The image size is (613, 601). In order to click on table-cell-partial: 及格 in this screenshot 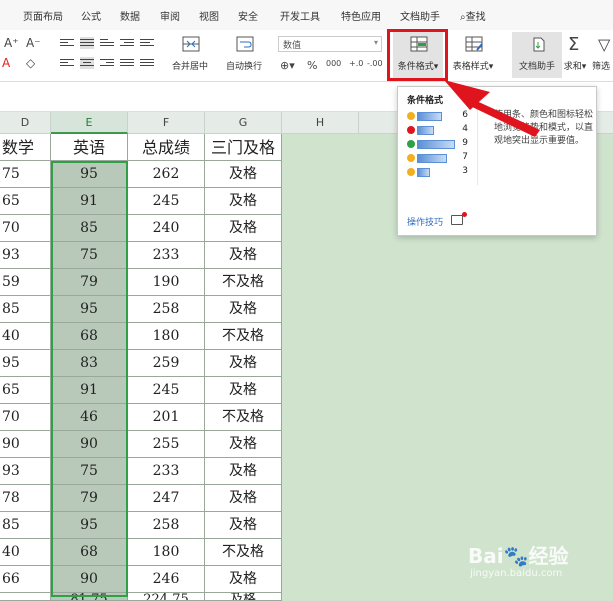, I will do `click(243, 597)`.